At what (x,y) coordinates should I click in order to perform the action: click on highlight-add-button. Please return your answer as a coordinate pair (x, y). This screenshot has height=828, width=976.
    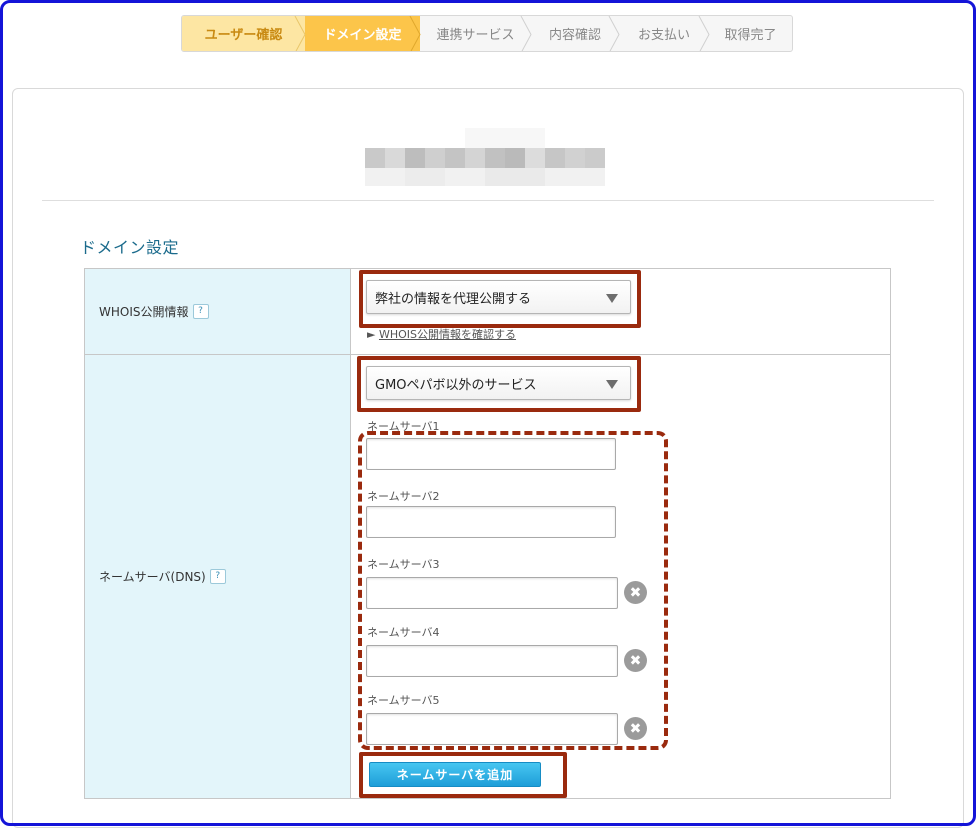
    Looking at the image, I should click on (463, 775).